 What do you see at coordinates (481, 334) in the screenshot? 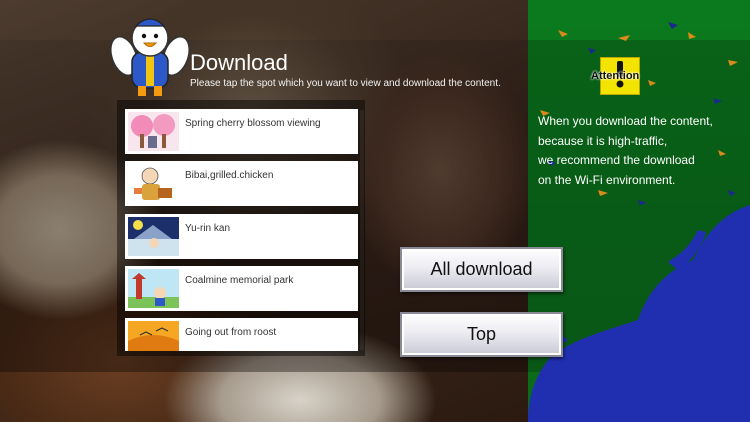
I see `top-button: Top` at bounding box center [481, 334].